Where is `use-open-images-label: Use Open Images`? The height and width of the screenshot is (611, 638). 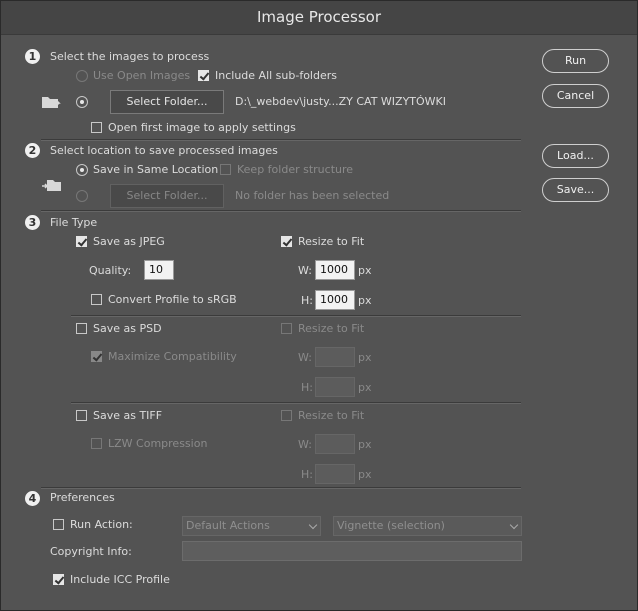 use-open-images-label: Use Open Images is located at coordinates (142, 75).